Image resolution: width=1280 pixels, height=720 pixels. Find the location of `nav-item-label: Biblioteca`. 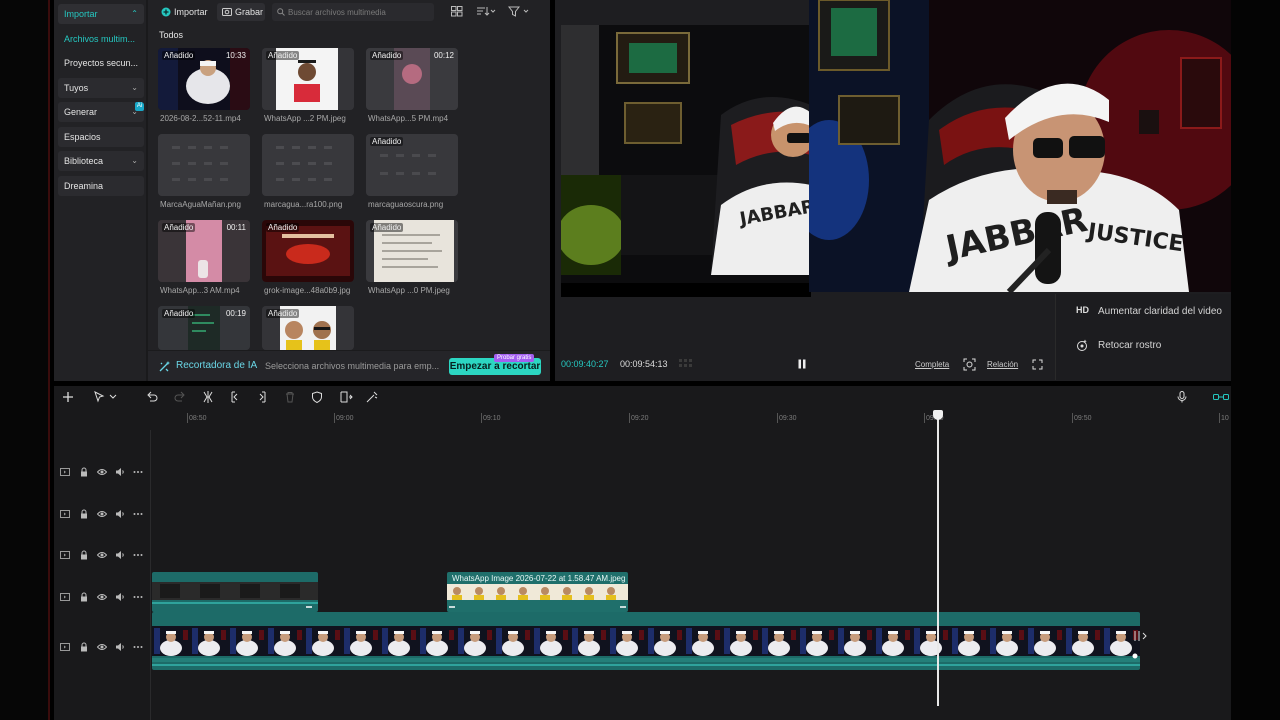

nav-item-label: Biblioteca is located at coordinates (84, 161).